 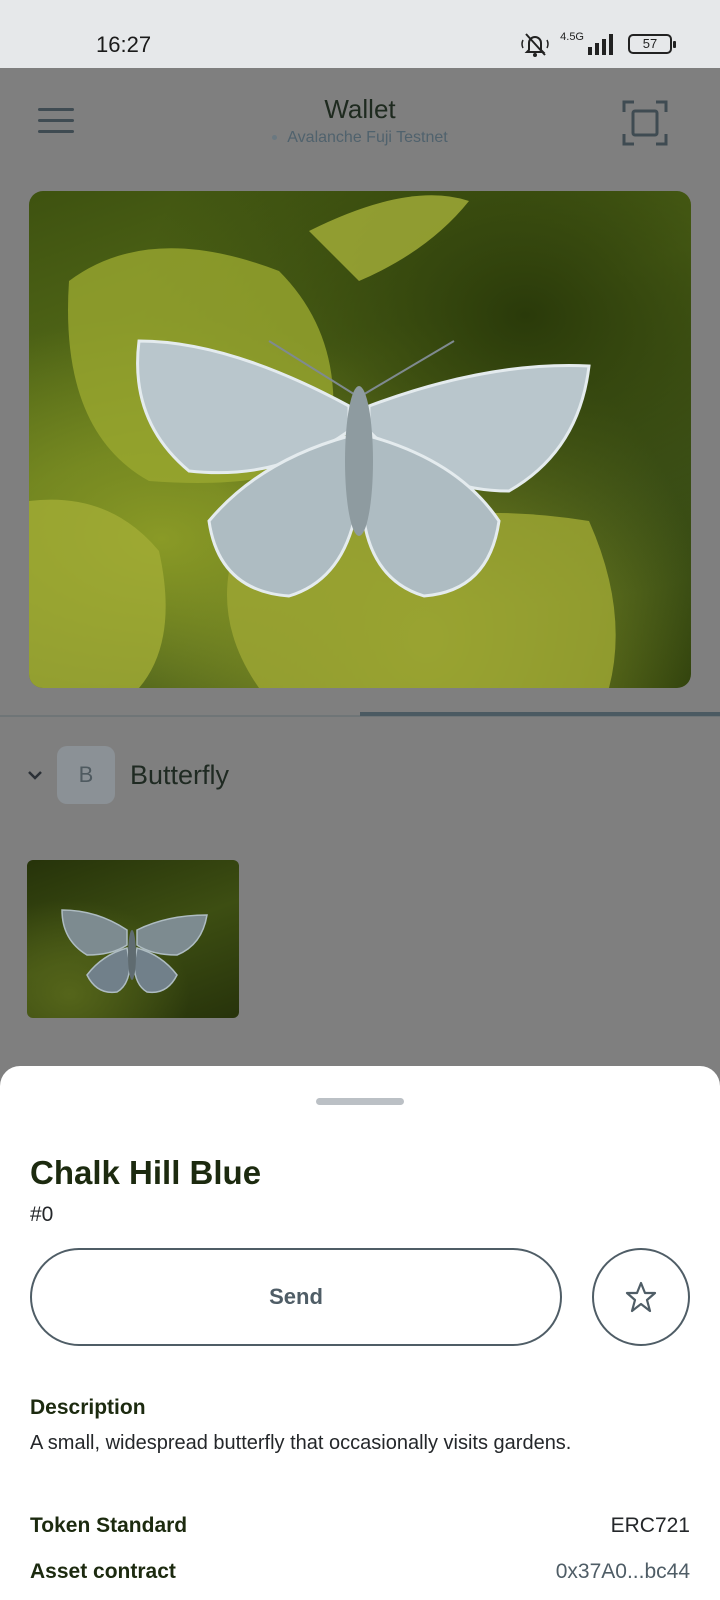 I want to click on status-icons: 4.5G 57, so click(x=598, y=44).